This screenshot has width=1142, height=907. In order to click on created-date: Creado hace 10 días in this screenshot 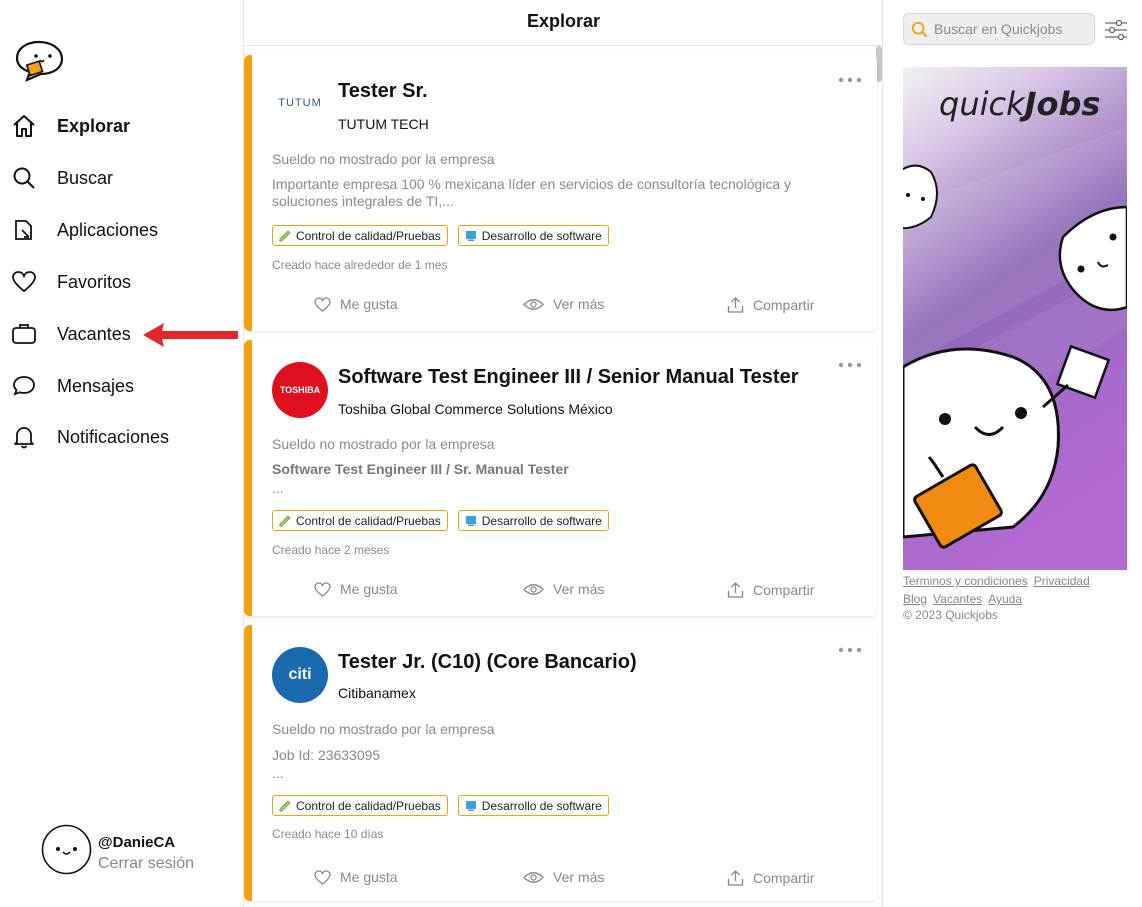, I will do `click(328, 834)`.